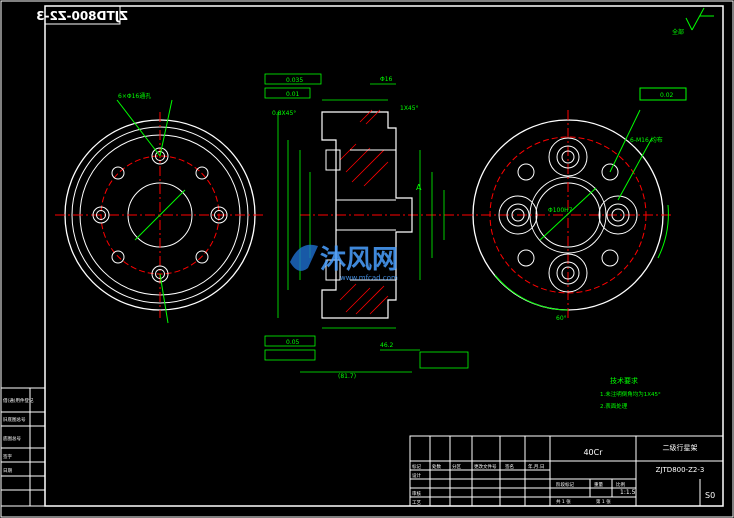 This screenshot has height=518, width=734. What do you see at coordinates (560, 210) in the screenshot?
I see `center-dia: Φ100H7` at bounding box center [560, 210].